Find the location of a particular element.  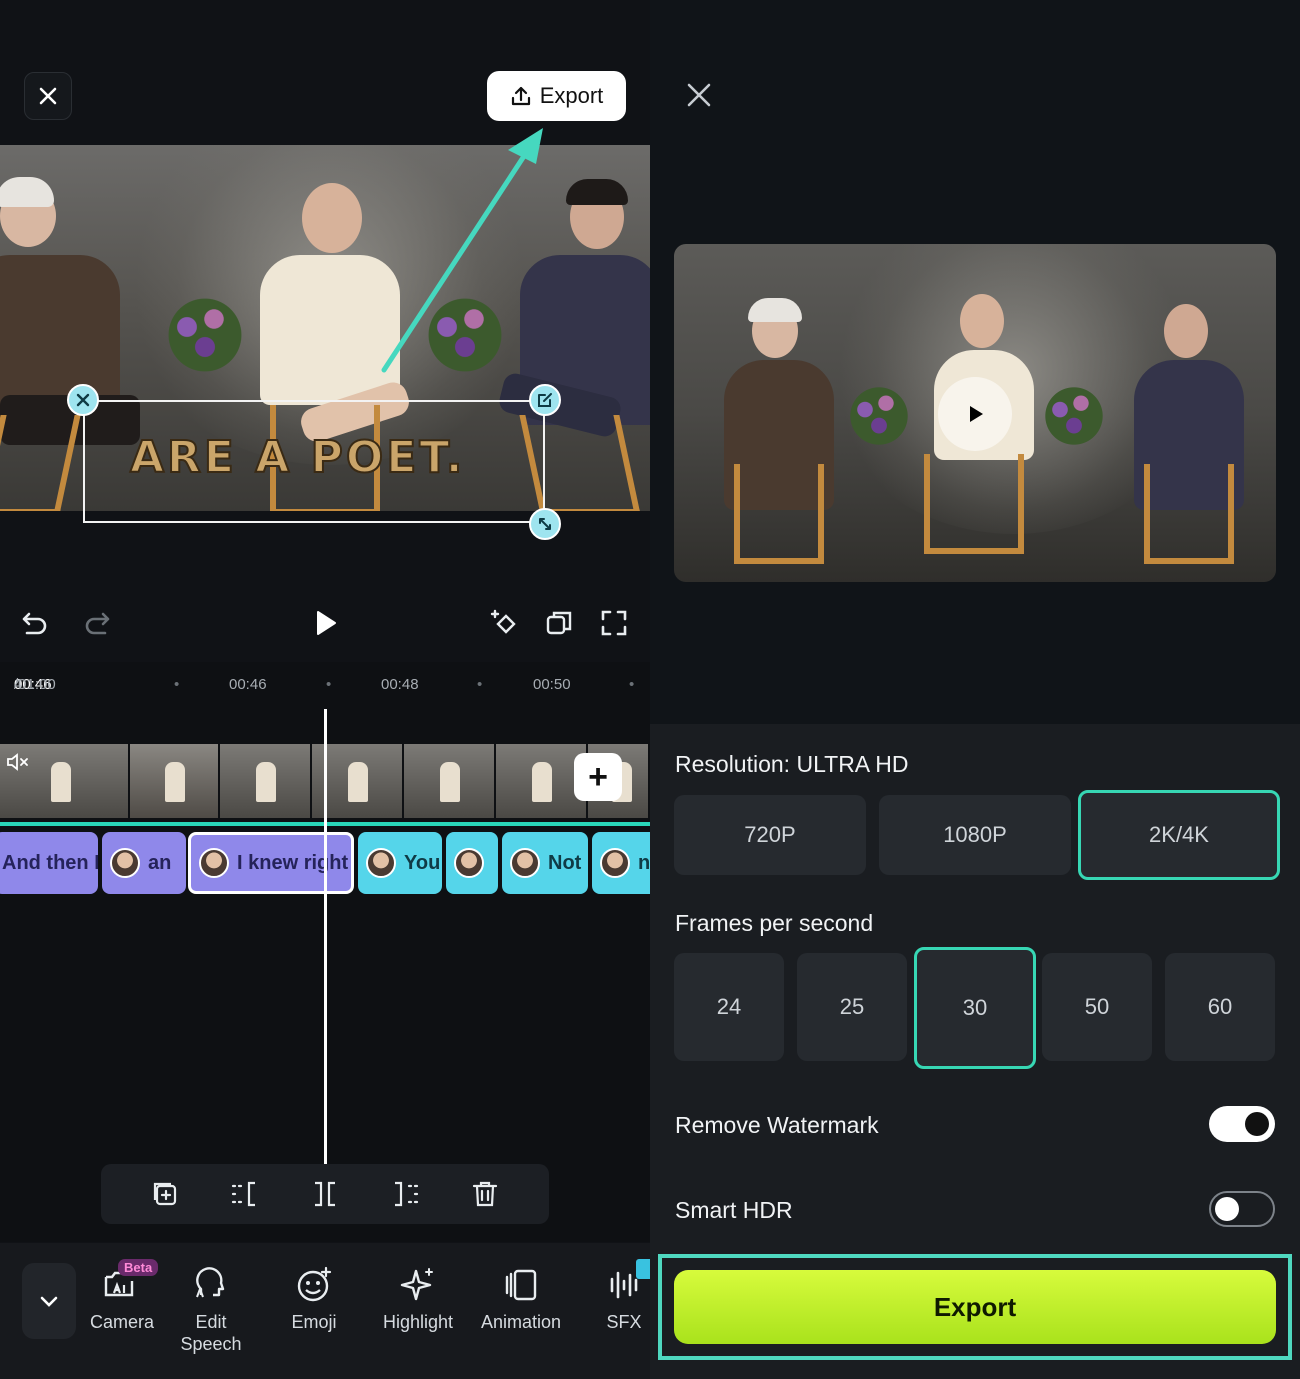

beta-badge: Beta is located at coordinates (138, 1267).